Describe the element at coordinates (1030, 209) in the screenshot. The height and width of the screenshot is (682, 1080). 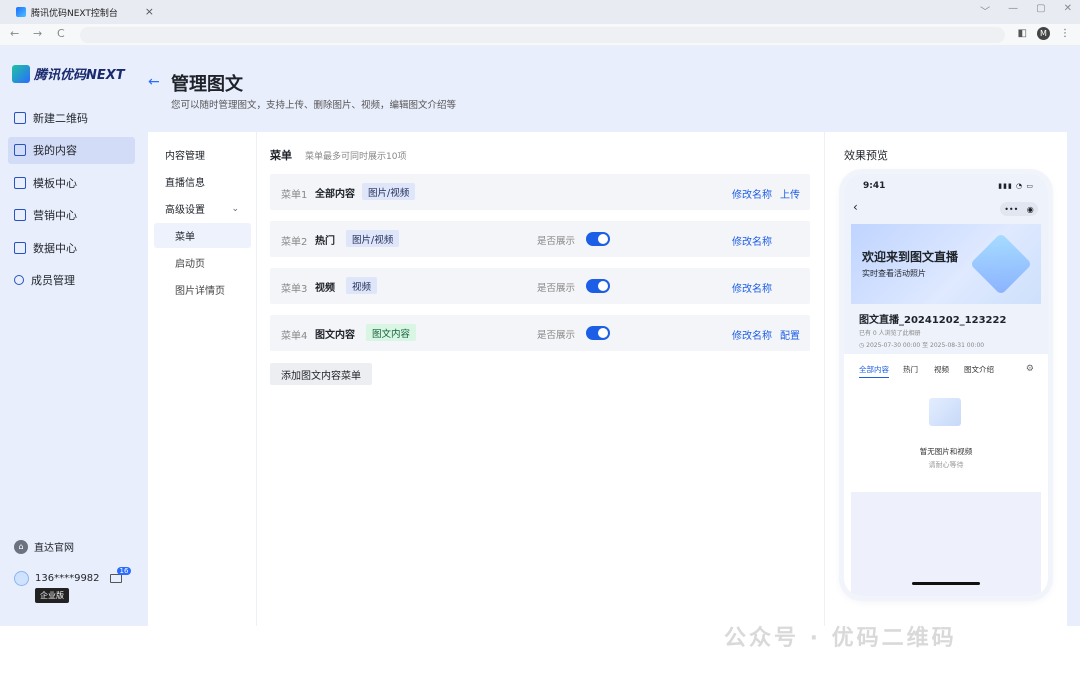
I see `target-icon: ◉` at that location.